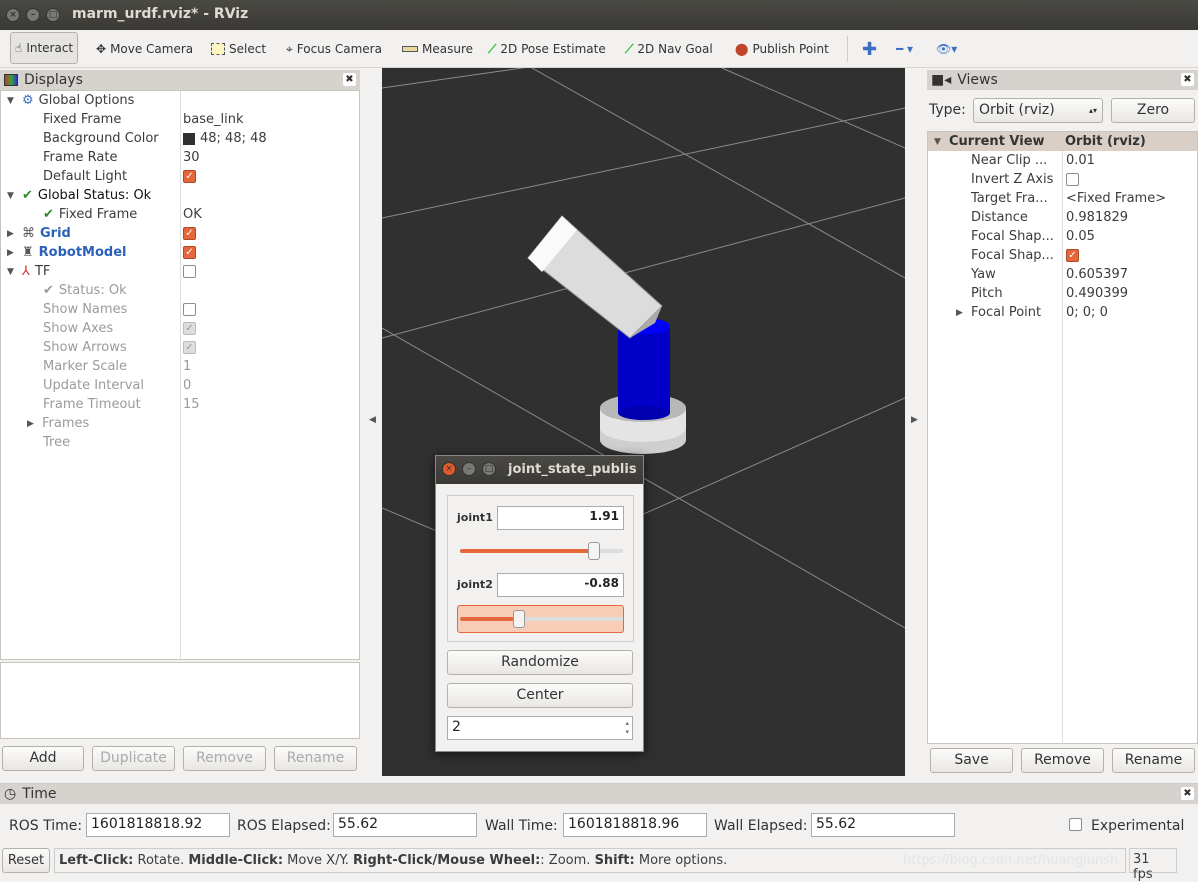  I want to click on view-property-row: Invert Z Axis, so click(1062, 179).